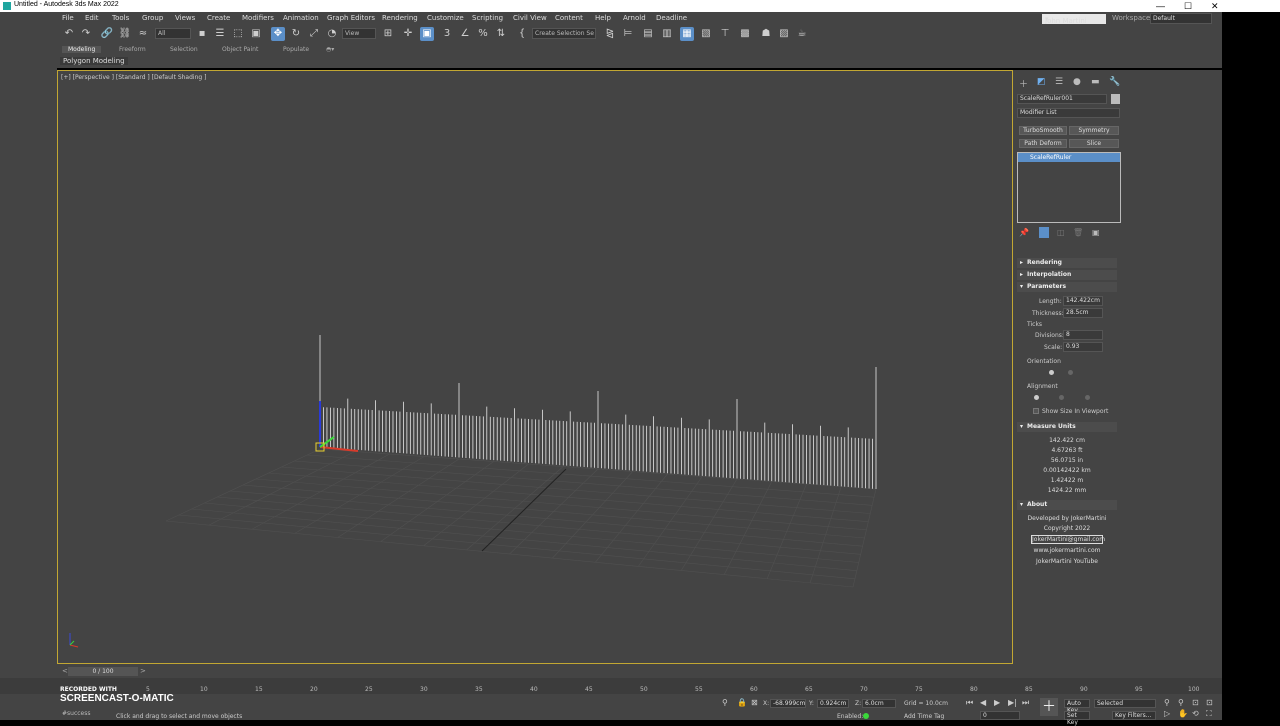 This screenshot has height=726, width=1280. What do you see at coordinates (351, 18) in the screenshot?
I see `menu-graph-editors: Graph Editors` at bounding box center [351, 18].